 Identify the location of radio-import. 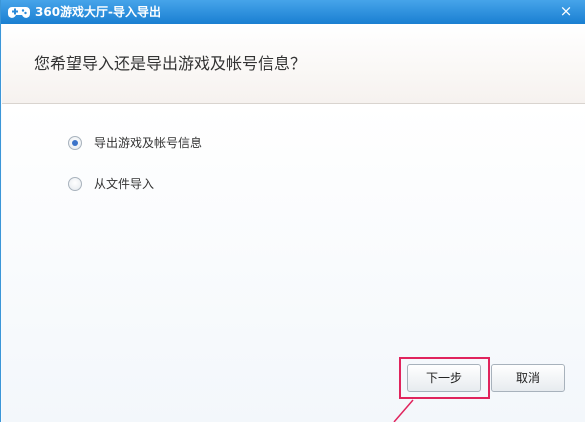
(75, 184).